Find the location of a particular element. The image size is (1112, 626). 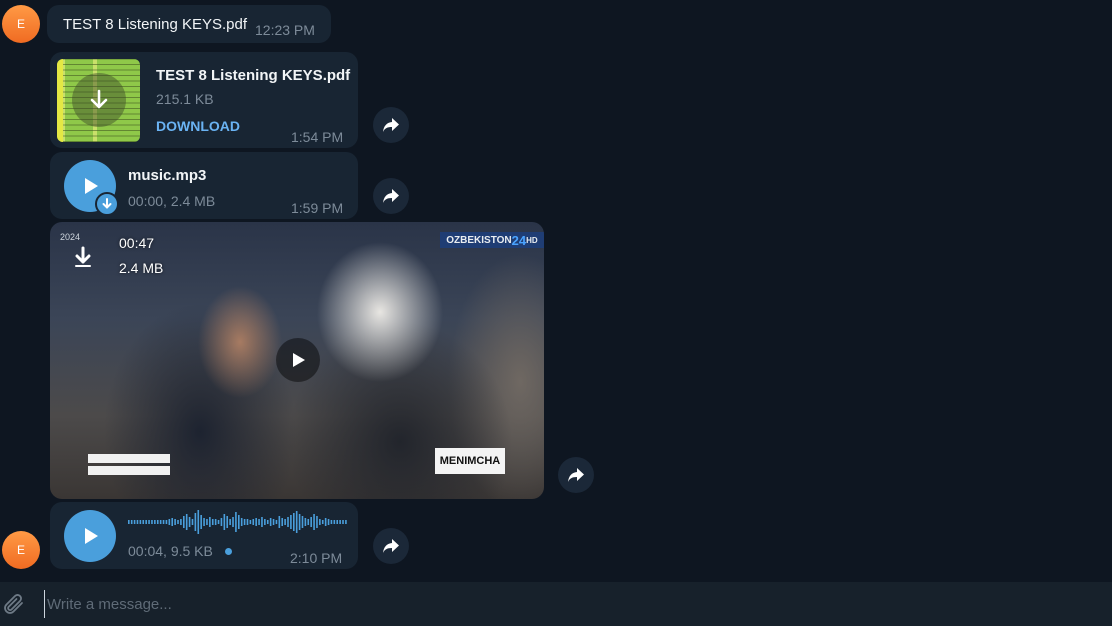

voice-play-button is located at coordinates (90, 536).